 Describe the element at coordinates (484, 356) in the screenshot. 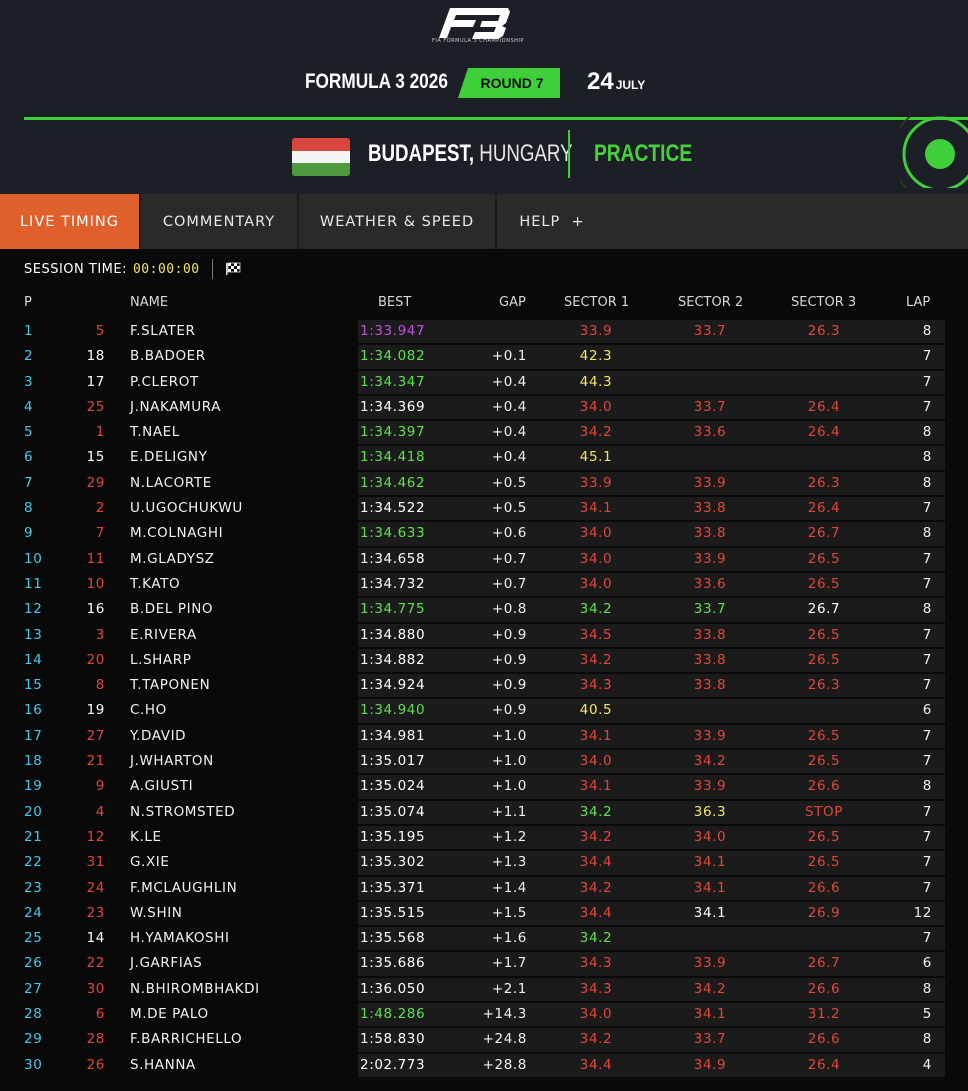

I see `table-row: 2 18 B.BADOER 1:34.082 +0.1 42.3 7` at that location.